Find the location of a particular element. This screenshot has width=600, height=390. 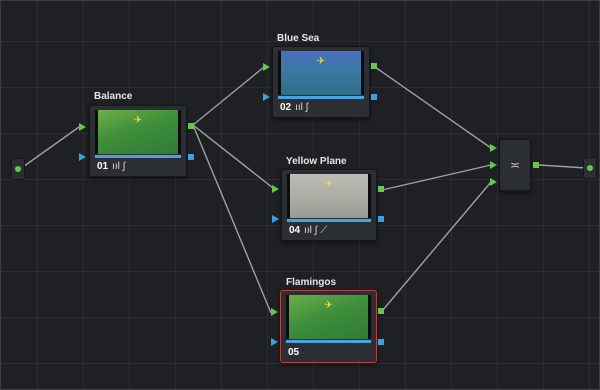

yellow-plane-alpha-output is located at coordinates (381, 219).